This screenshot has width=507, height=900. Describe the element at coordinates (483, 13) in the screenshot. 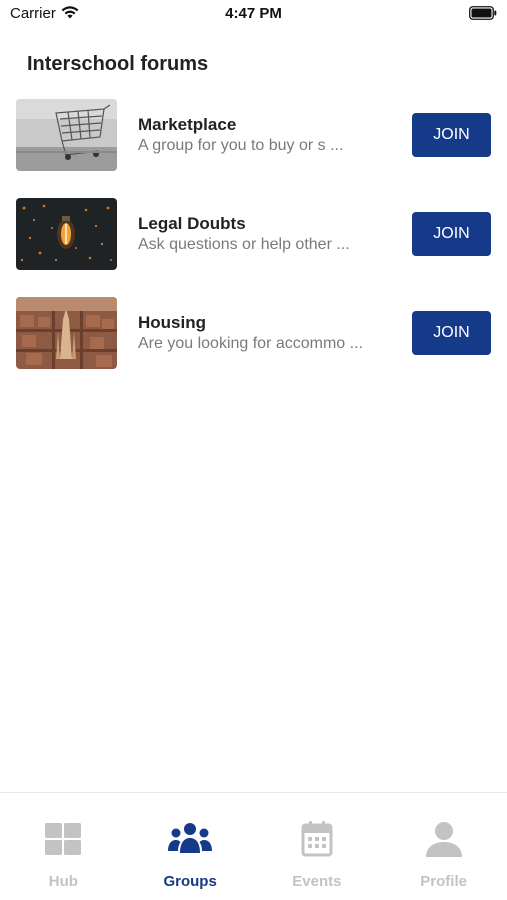

I see `battery-icon` at that location.